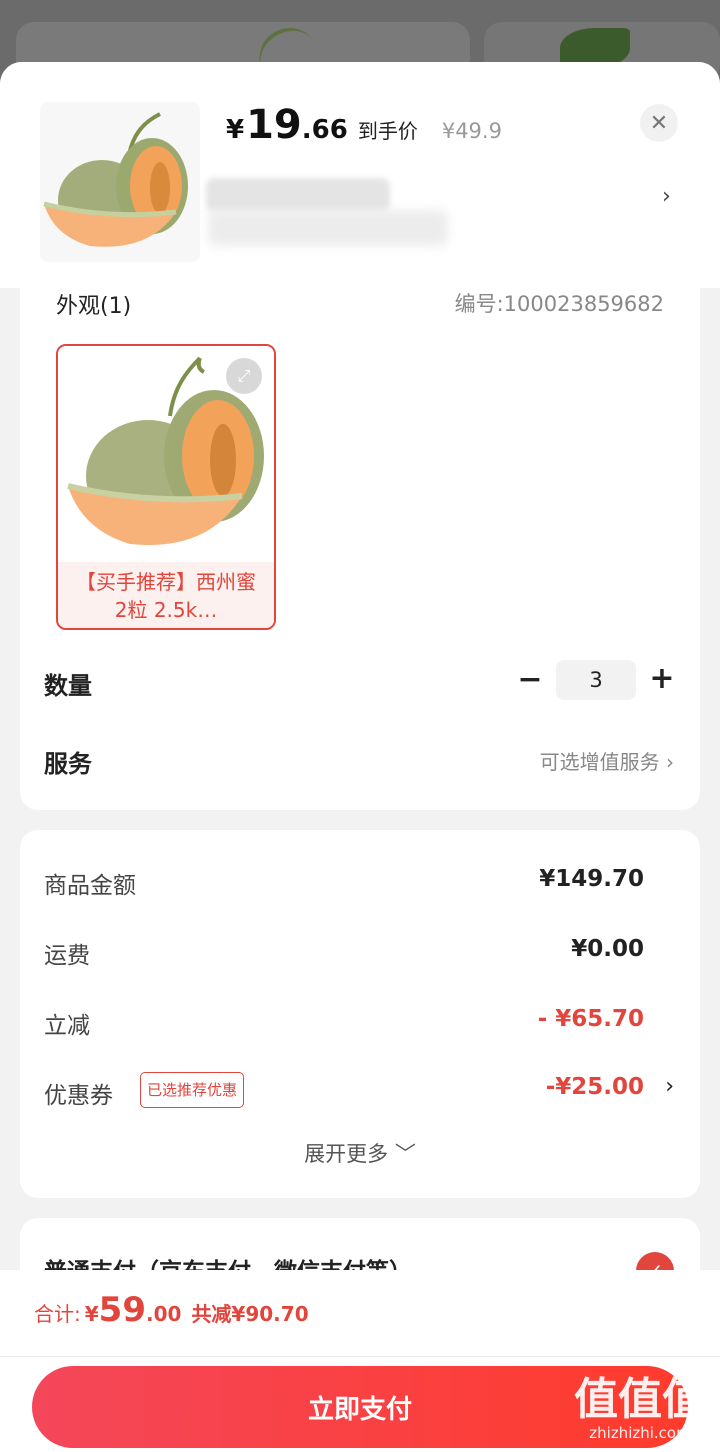  Describe the element at coordinates (596, 680) in the screenshot. I see `quantity-input: 3` at that location.